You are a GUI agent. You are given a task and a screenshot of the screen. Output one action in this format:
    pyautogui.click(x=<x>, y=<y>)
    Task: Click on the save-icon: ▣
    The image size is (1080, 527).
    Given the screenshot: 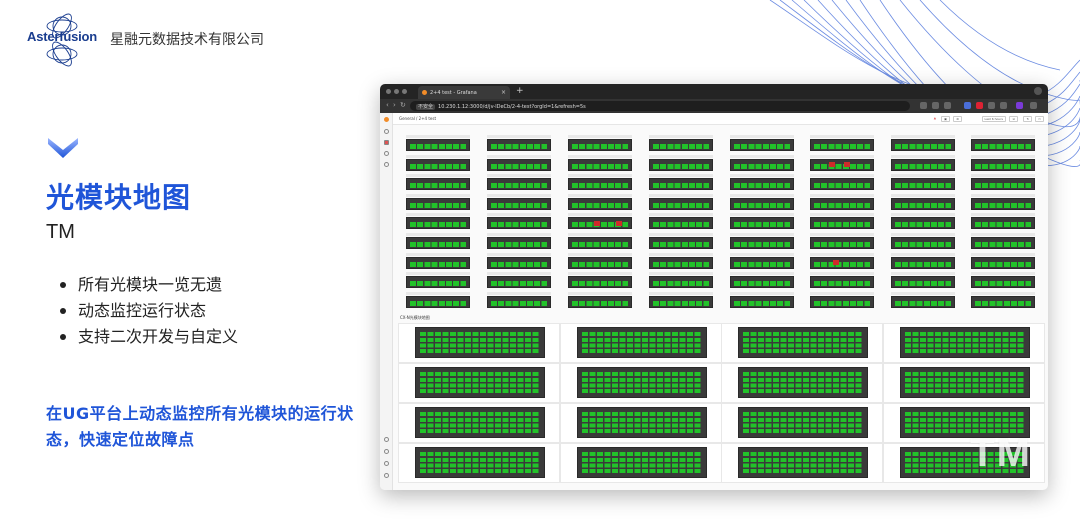 What is the action you would take?
    pyautogui.click(x=945, y=119)
    